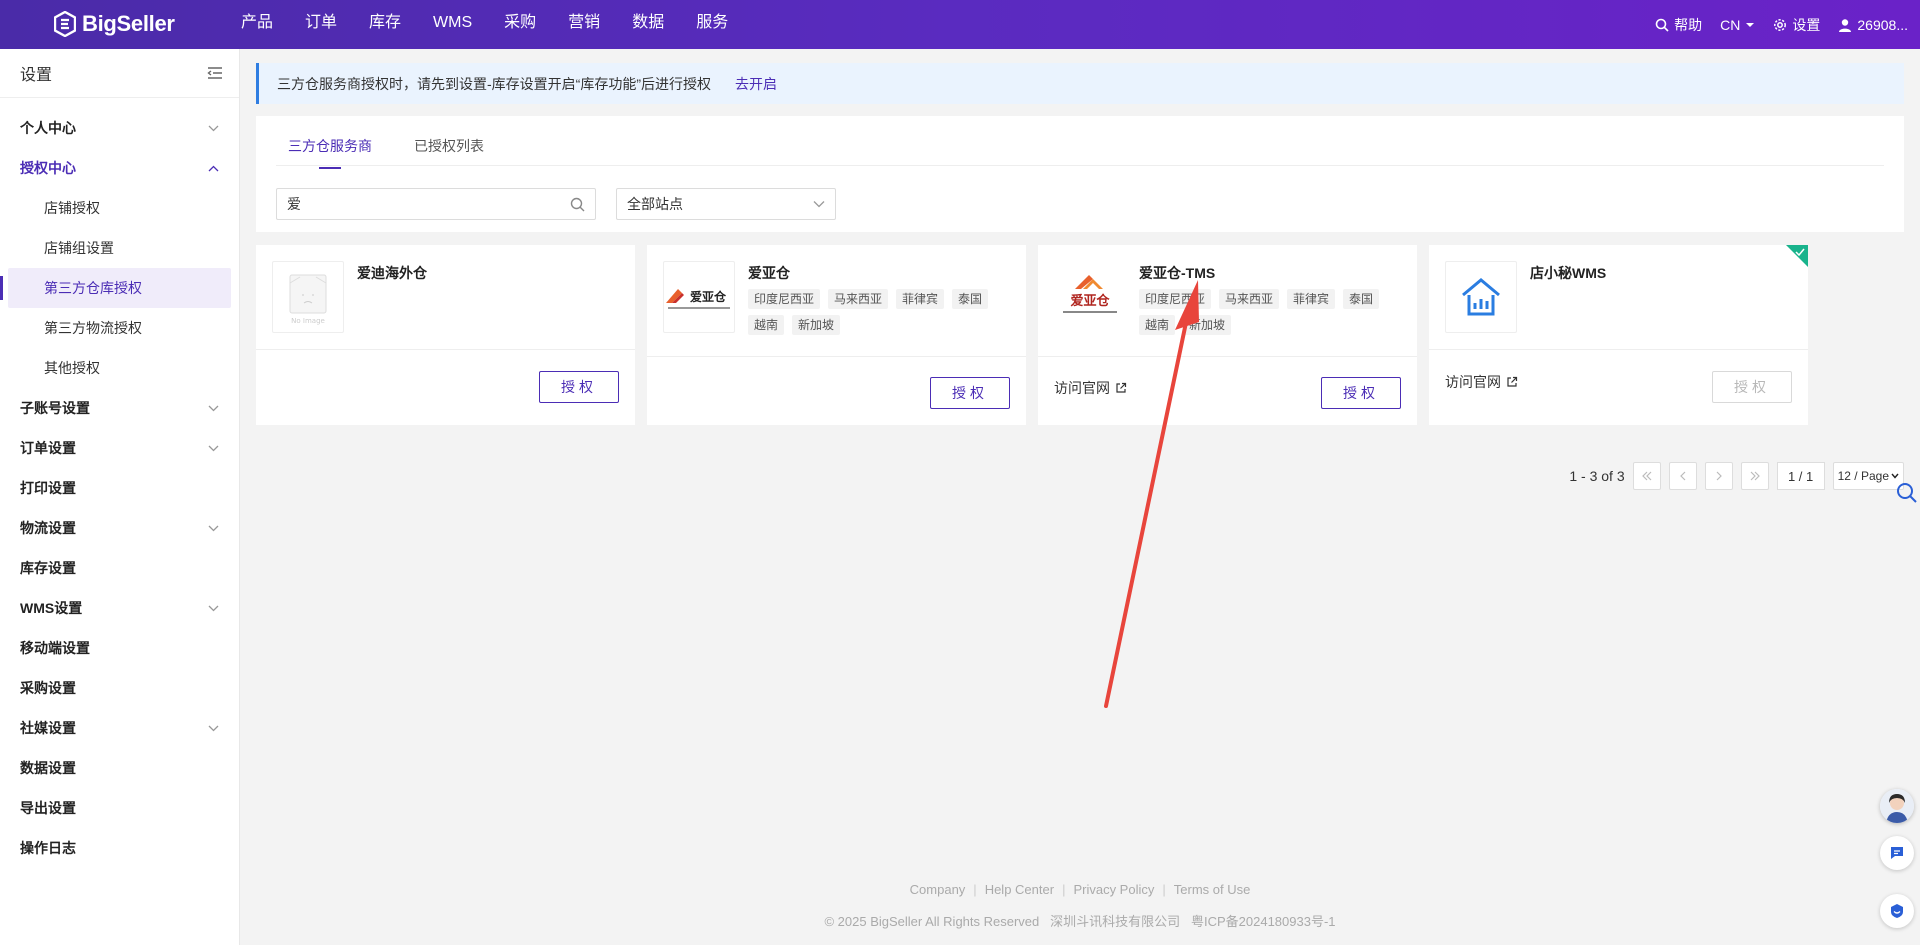 Image resolution: width=1920 pixels, height=945 pixels. I want to click on tab-authorized-list: 已授权列表, so click(449, 147).